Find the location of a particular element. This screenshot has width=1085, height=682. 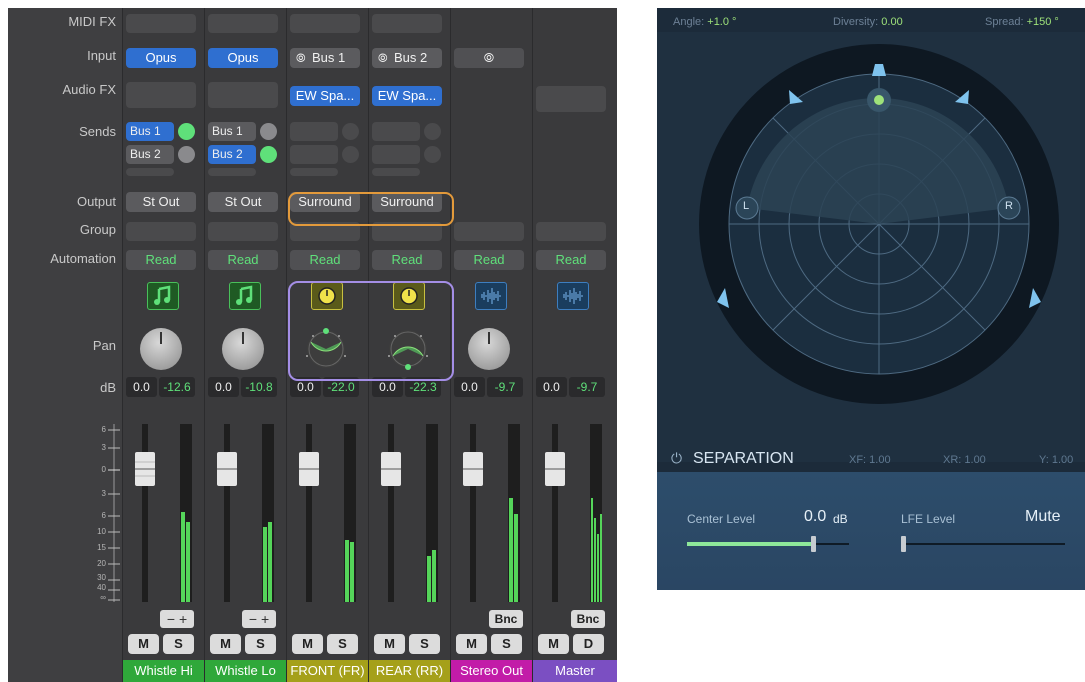

xf-value: XF: 1.00 is located at coordinates (870, 460).